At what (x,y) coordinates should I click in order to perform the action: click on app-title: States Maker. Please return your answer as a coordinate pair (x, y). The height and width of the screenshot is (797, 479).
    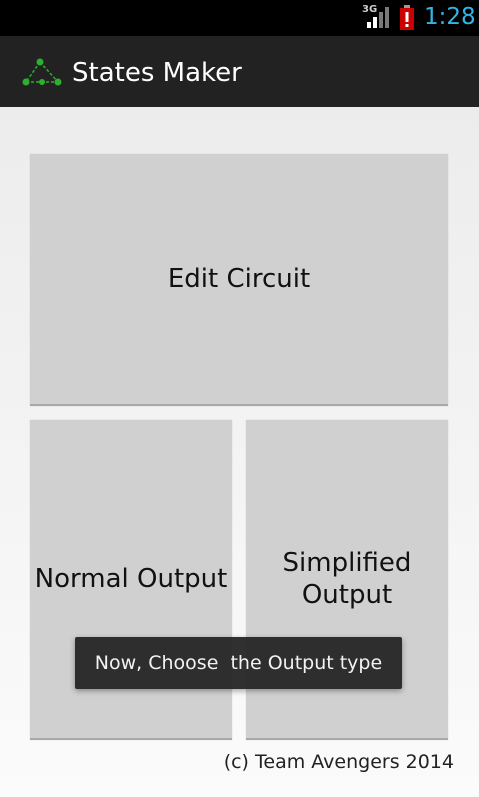
    Looking at the image, I should click on (157, 73).